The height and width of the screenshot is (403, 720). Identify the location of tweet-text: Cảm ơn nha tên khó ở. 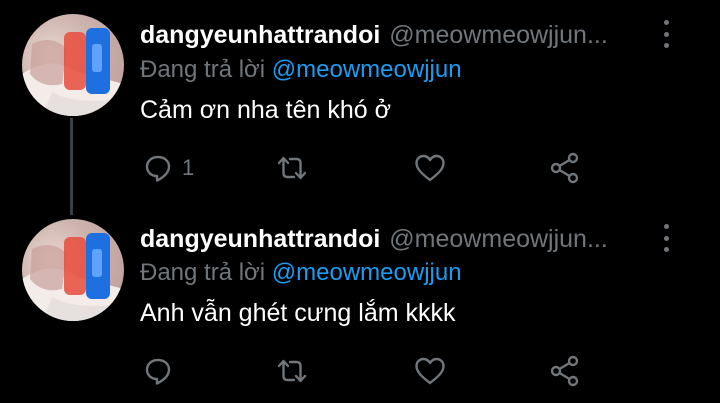
(265, 110).